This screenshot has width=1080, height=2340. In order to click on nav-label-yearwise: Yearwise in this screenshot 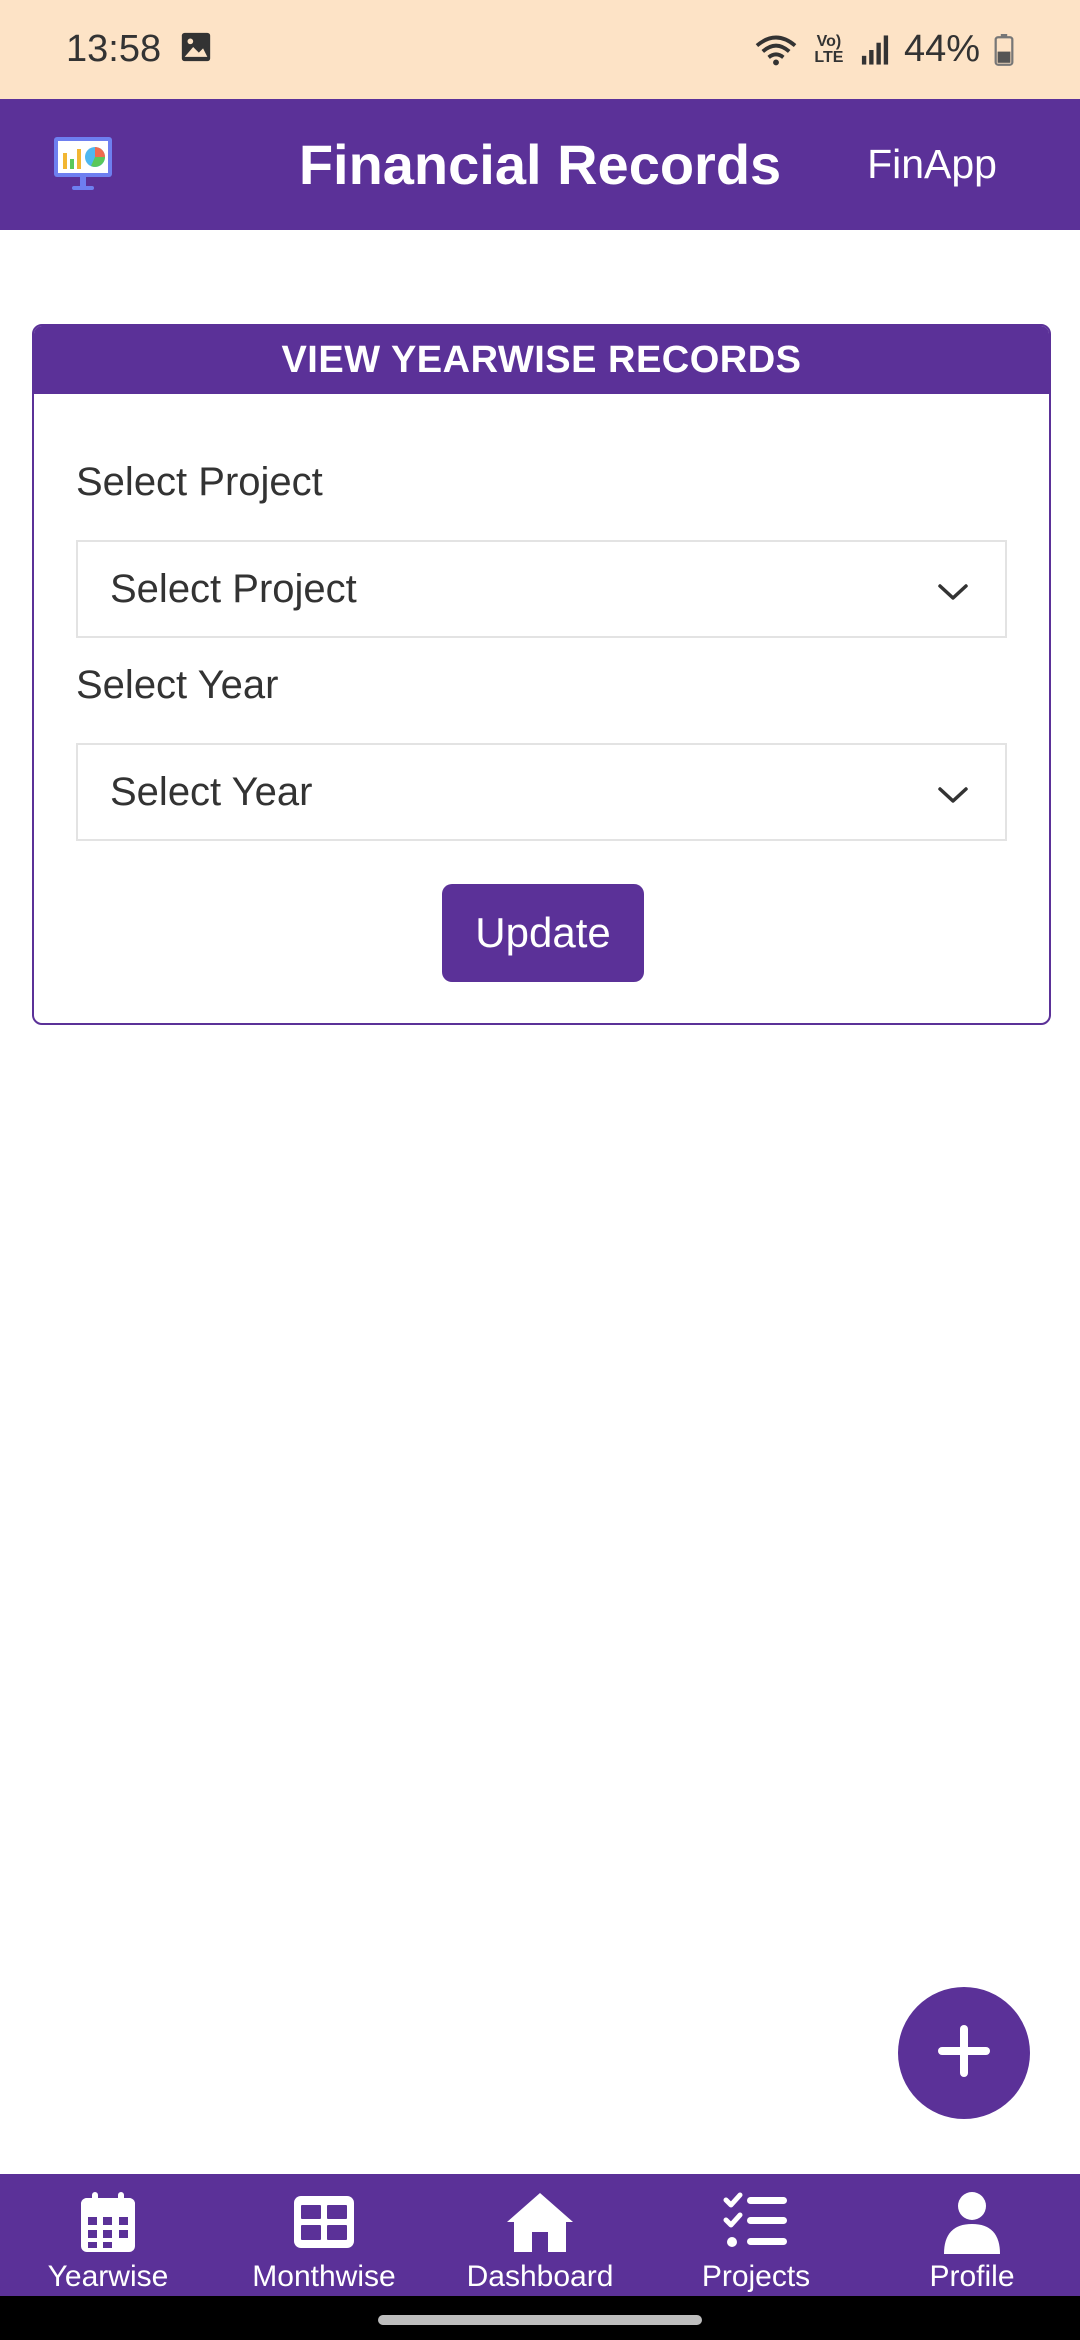, I will do `click(108, 2276)`.